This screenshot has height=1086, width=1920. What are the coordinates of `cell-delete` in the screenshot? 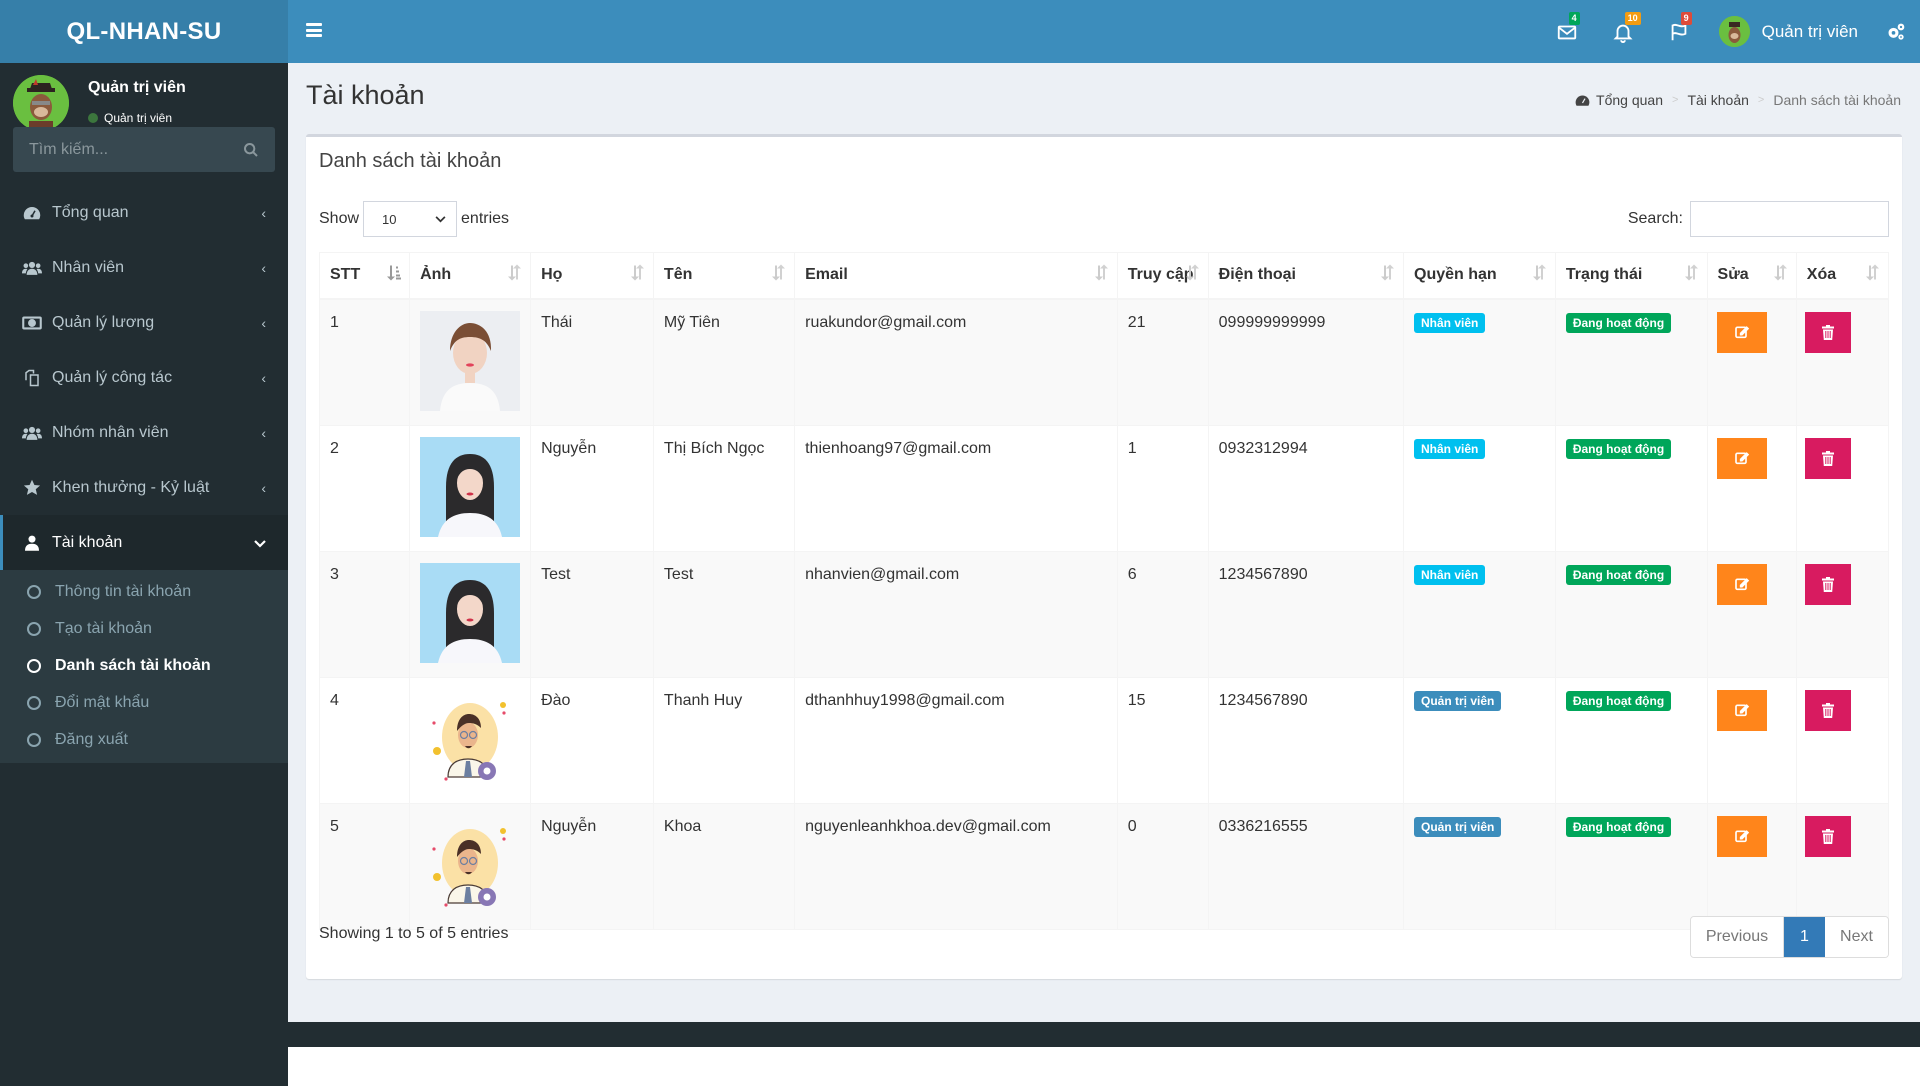 It's located at (1842, 866).